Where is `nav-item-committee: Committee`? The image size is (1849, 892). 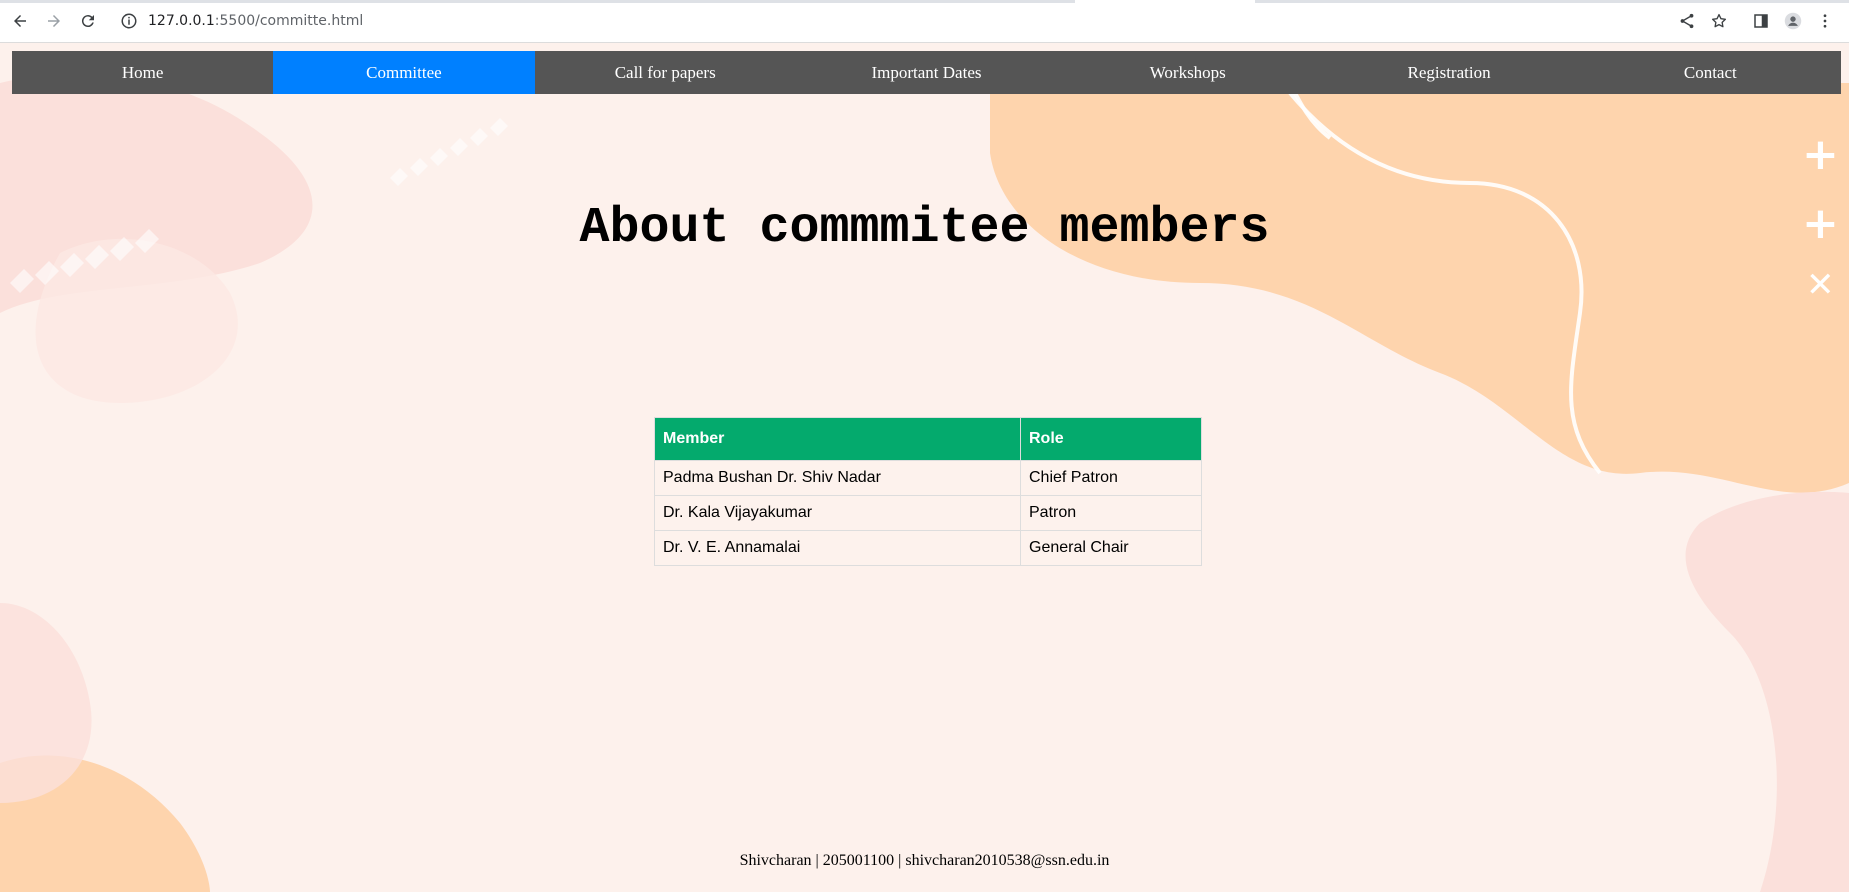
nav-item-committee: Committee is located at coordinates (404, 72).